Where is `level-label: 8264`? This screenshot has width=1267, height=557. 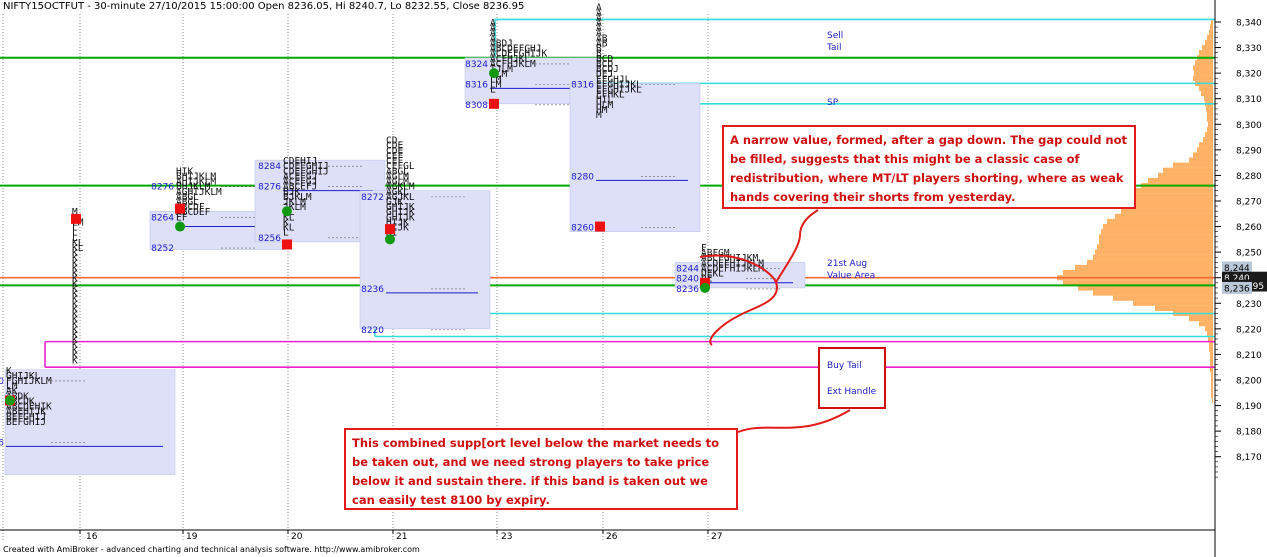 level-label: 8264 is located at coordinates (162, 218).